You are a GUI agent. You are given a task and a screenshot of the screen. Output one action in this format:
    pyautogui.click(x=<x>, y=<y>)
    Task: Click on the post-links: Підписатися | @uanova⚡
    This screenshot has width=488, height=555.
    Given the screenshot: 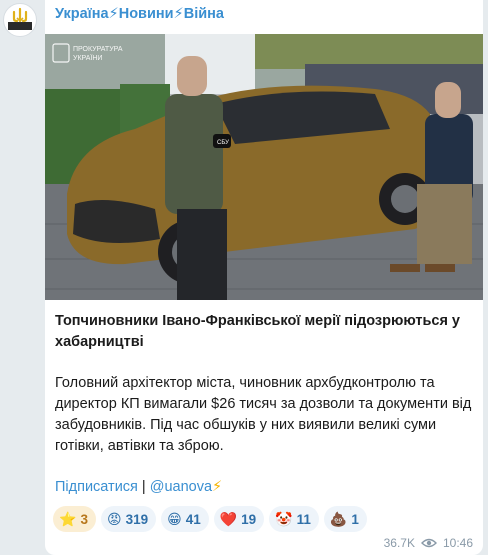 What is the action you would take?
    pyautogui.click(x=138, y=487)
    